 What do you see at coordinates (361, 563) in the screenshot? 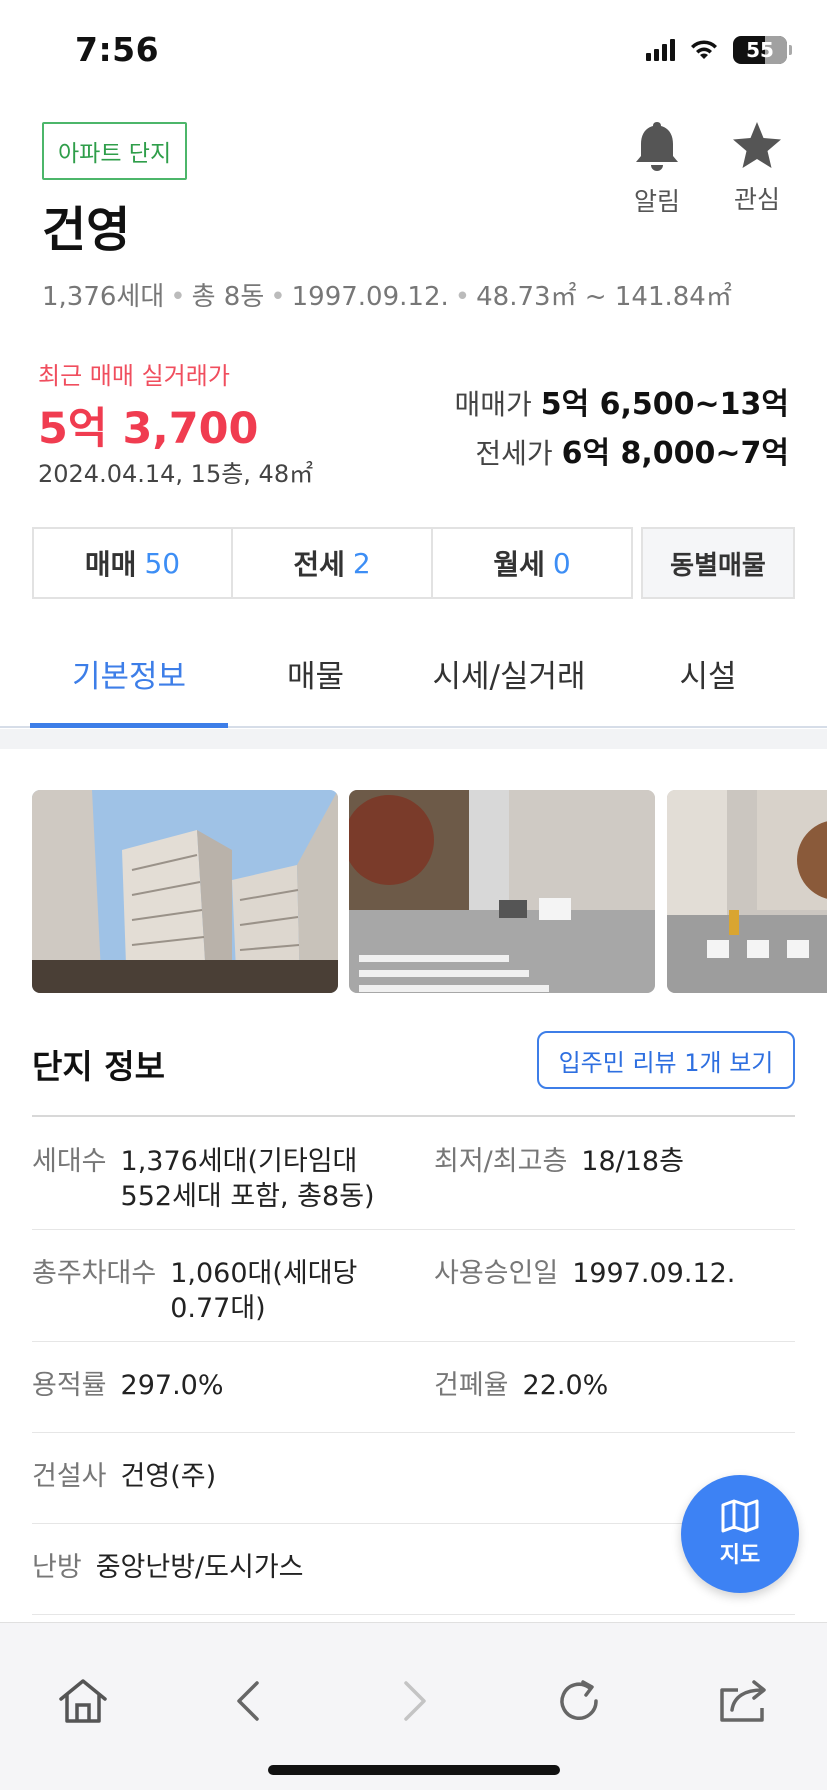
I see `listing-count: 2` at bounding box center [361, 563].